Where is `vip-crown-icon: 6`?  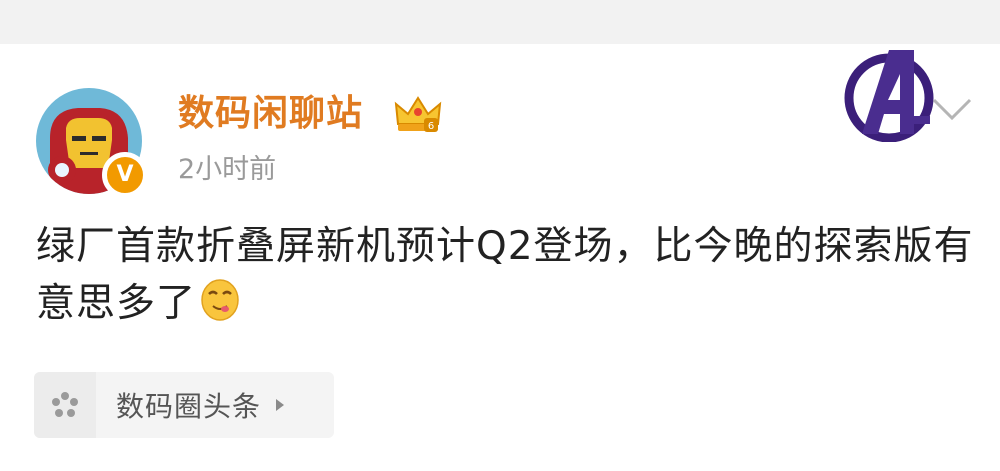 vip-crown-icon: 6 is located at coordinates (418, 114).